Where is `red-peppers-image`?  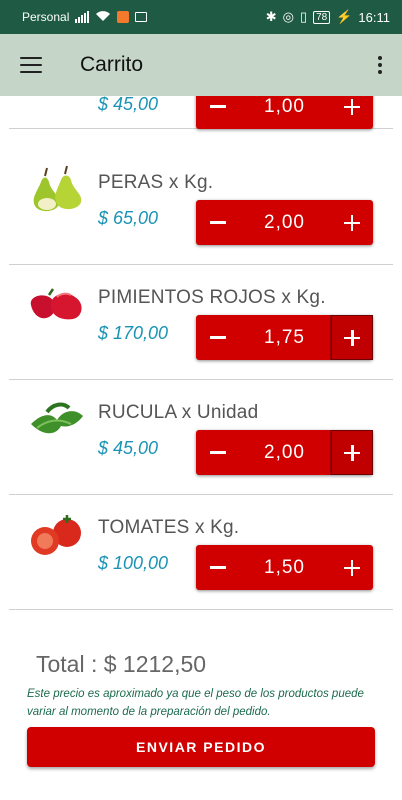 red-peppers-image is located at coordinates (56, 304).